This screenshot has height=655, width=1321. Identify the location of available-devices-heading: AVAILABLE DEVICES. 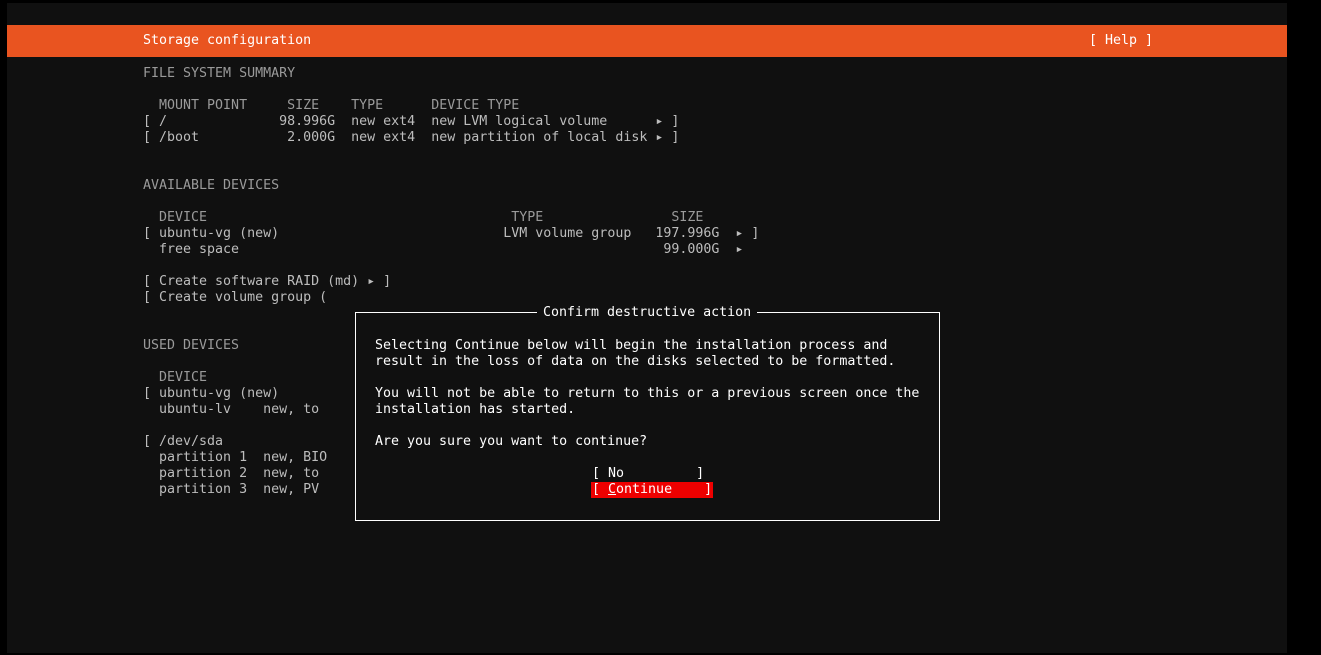
(211, 185).